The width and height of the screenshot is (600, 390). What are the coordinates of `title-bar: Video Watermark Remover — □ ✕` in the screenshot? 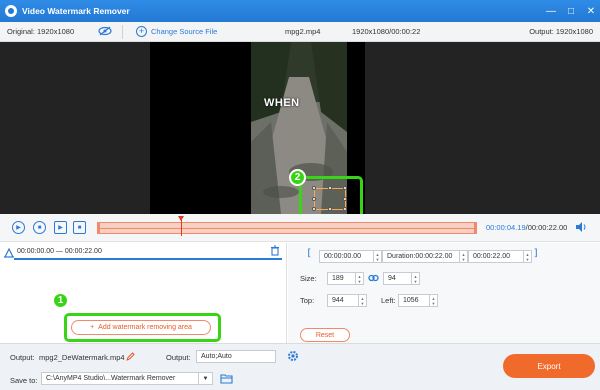 It's located at (300, 11).